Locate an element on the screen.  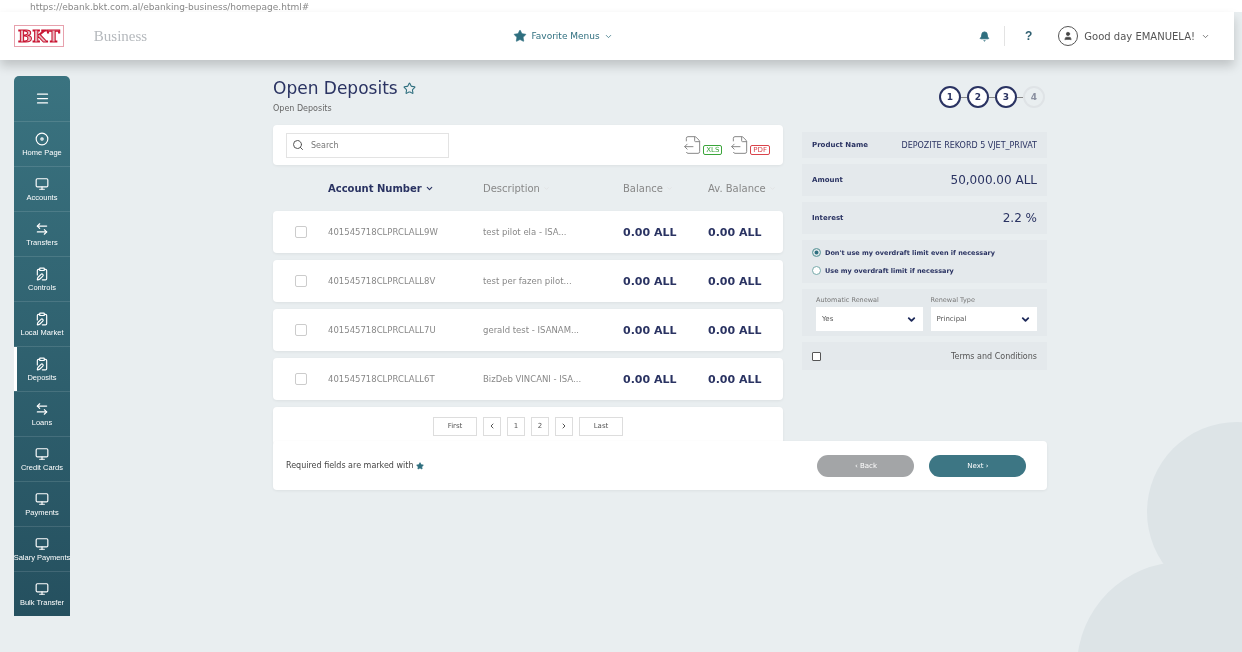
breadcrumb: Open Deposits is located at coordinates (303, 108).